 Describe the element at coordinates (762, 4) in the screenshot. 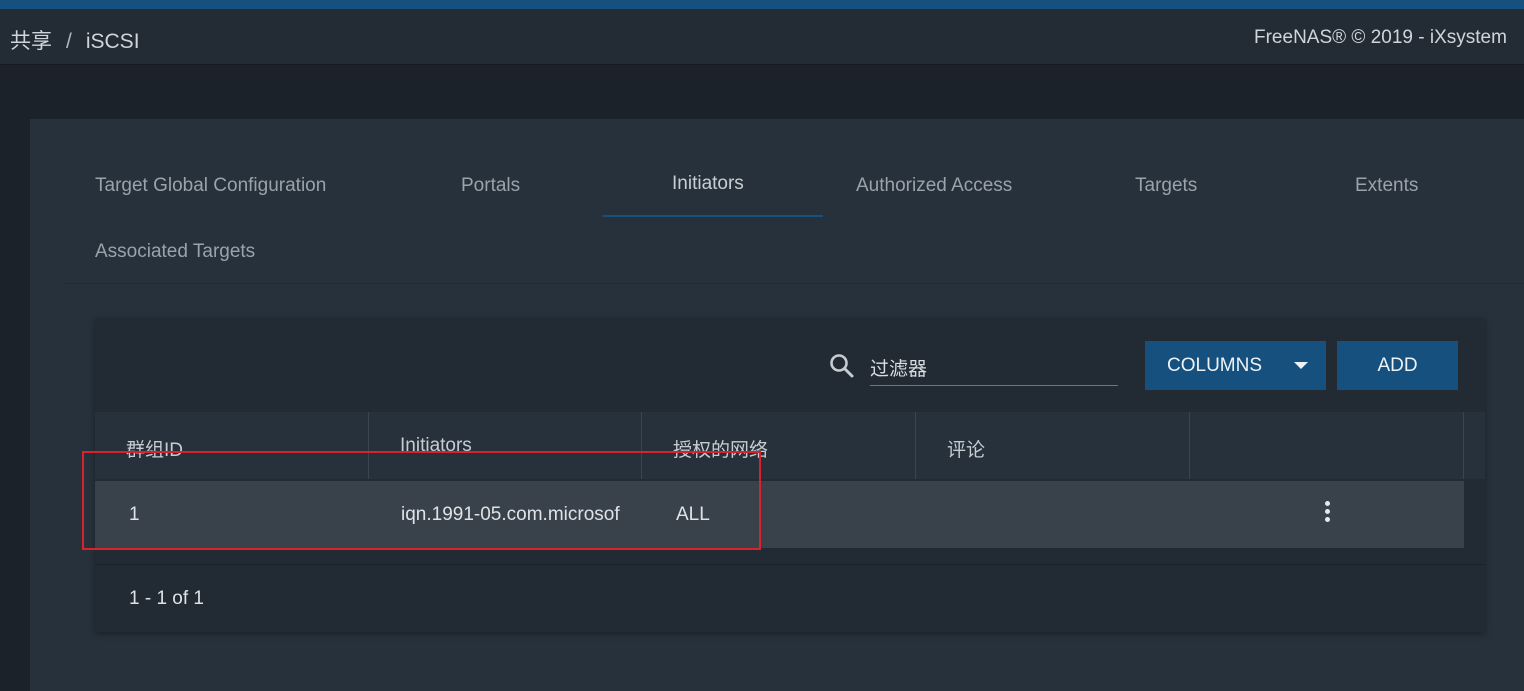

I see `top-accent-bar` at that location.